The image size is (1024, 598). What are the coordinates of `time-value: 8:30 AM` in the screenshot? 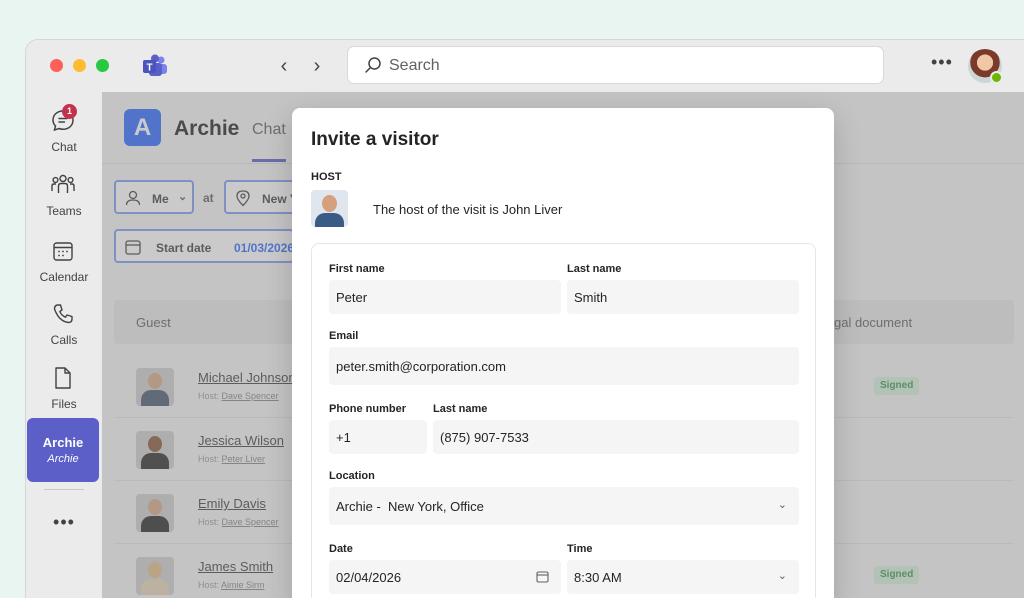 It's located at (598, 577).